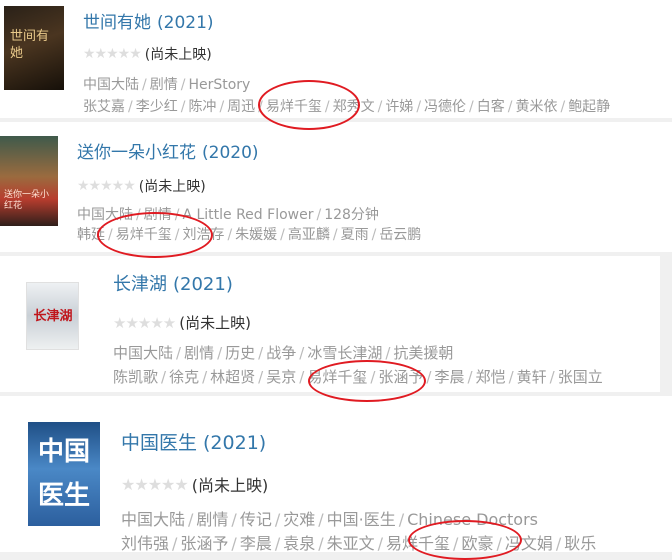 This screenshot has width=672, height=560. Describe the element at coordinates (232, 377) in the screenshot. I see `cast-name-link: 林超贤` at that location.